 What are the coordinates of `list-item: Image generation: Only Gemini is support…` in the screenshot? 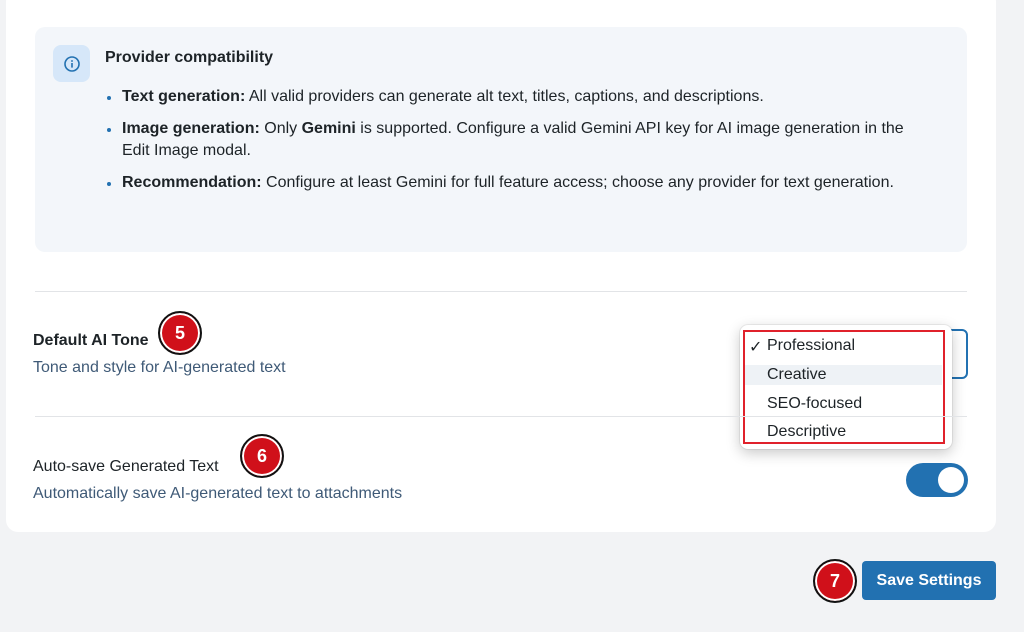 It's located at (520, 140).